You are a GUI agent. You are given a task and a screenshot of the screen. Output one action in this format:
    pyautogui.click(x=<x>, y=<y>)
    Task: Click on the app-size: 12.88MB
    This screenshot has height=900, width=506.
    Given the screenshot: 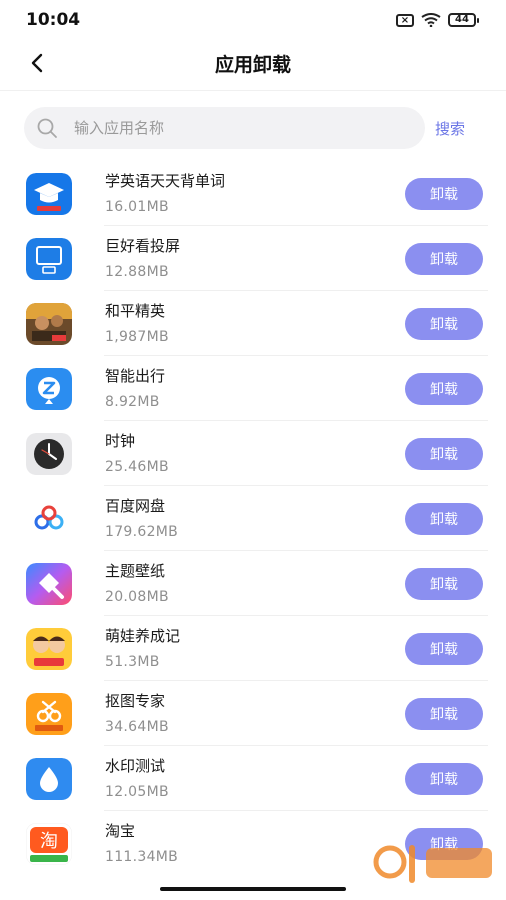 What is the action you would take?
    pyautogui.click(x=137, y=272)
    